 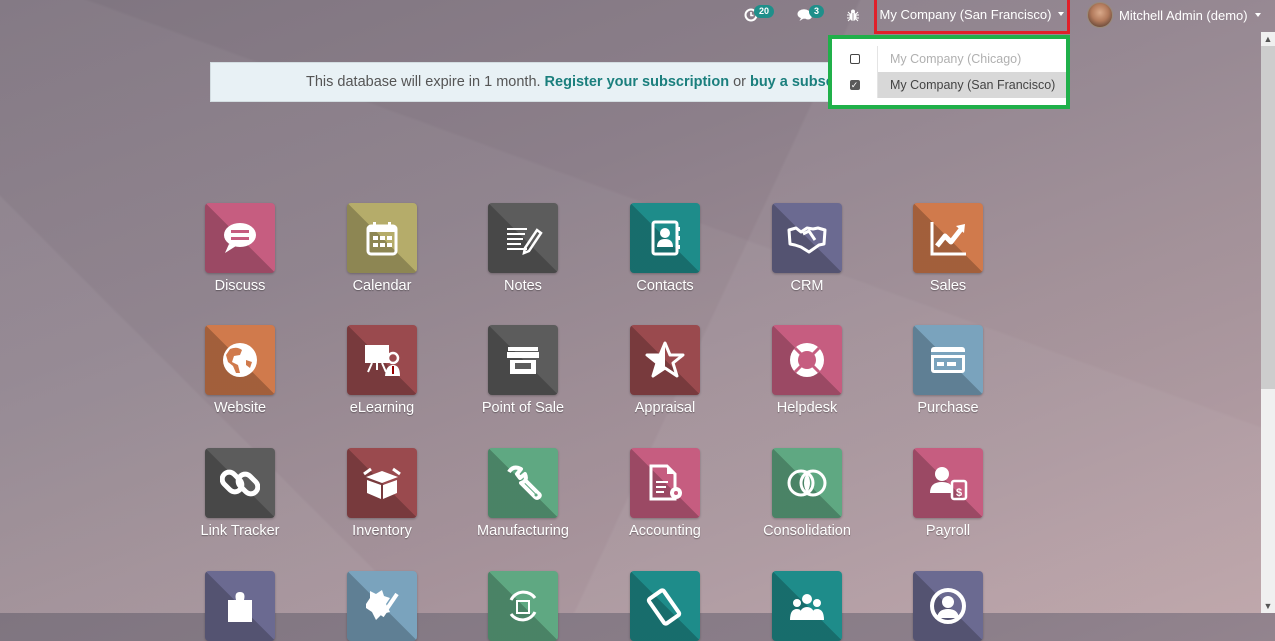 What do you see at coordinates (794, 82) in the screenshot?
I see `buy-subscription-link: buy a subscription` at bounding box center [794, 82].